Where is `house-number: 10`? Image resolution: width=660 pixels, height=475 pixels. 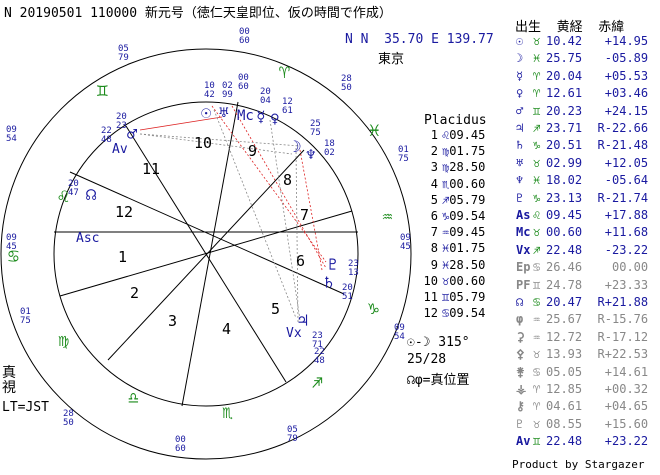 house-number: 10 is located at coordinates (203, 143).